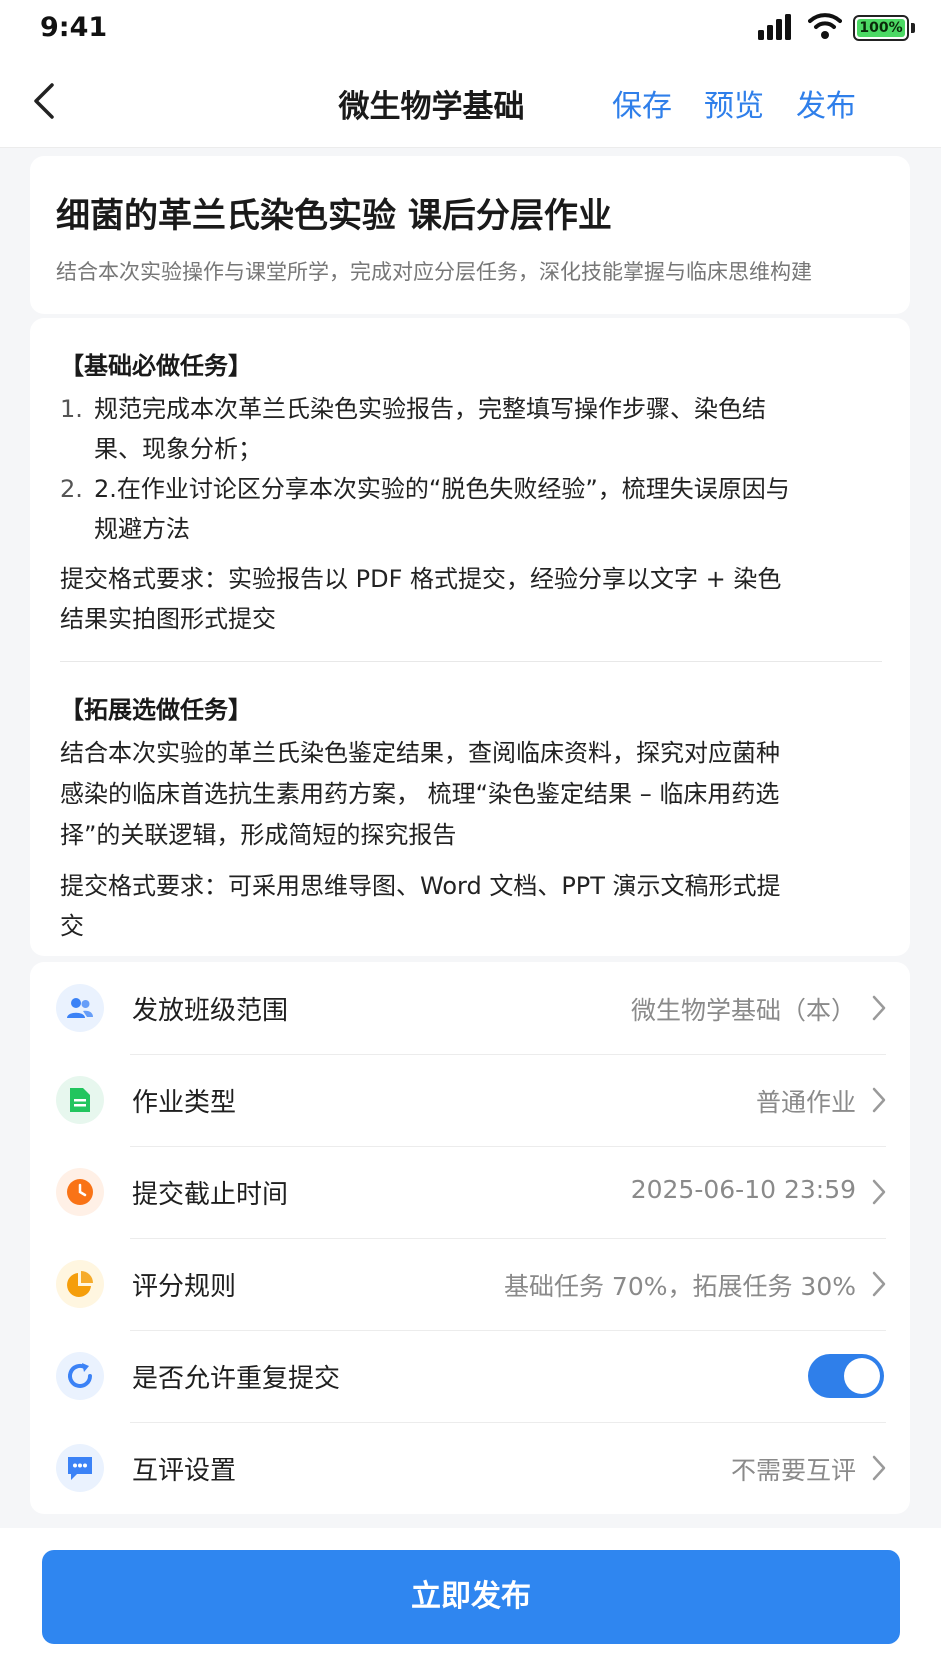 The image size is (941, 1672). What do you see at coordinates (743, 1189) in the screenshot?
I see `setting-value: 2025-06-10 23:59` at bounding box center [743, 1189].